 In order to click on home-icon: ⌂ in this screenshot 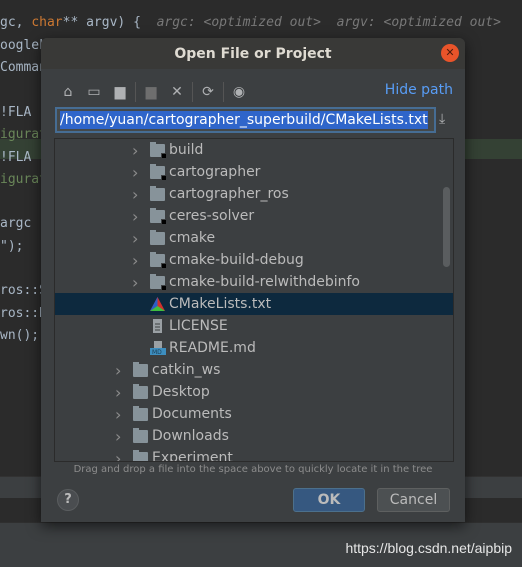, I will do `click(68, 92)`.